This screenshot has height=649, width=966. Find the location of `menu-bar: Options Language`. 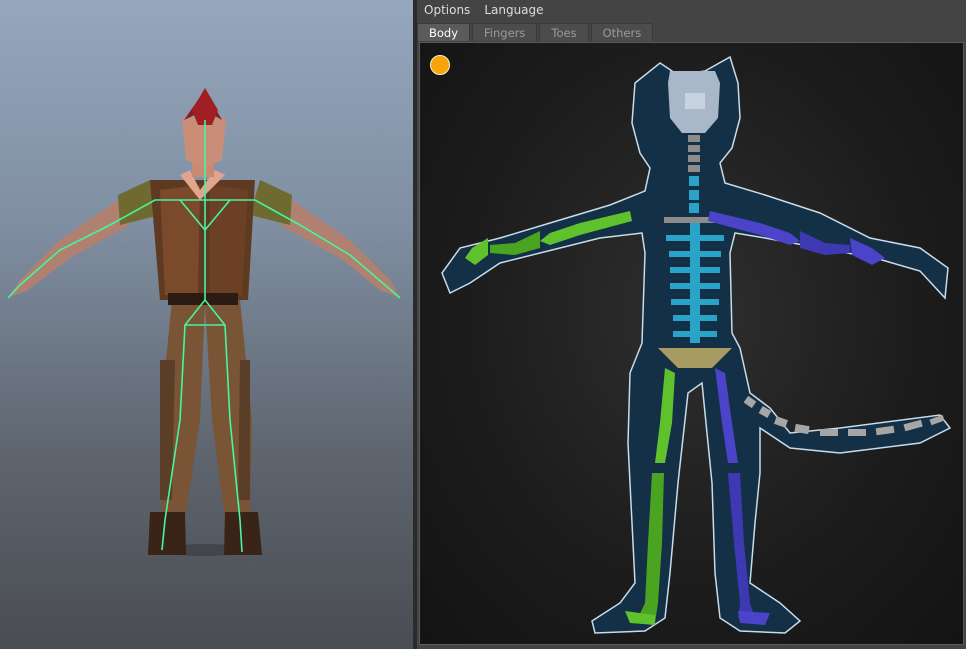

menu-bar: Options Language is located at coordinates (691, 10).